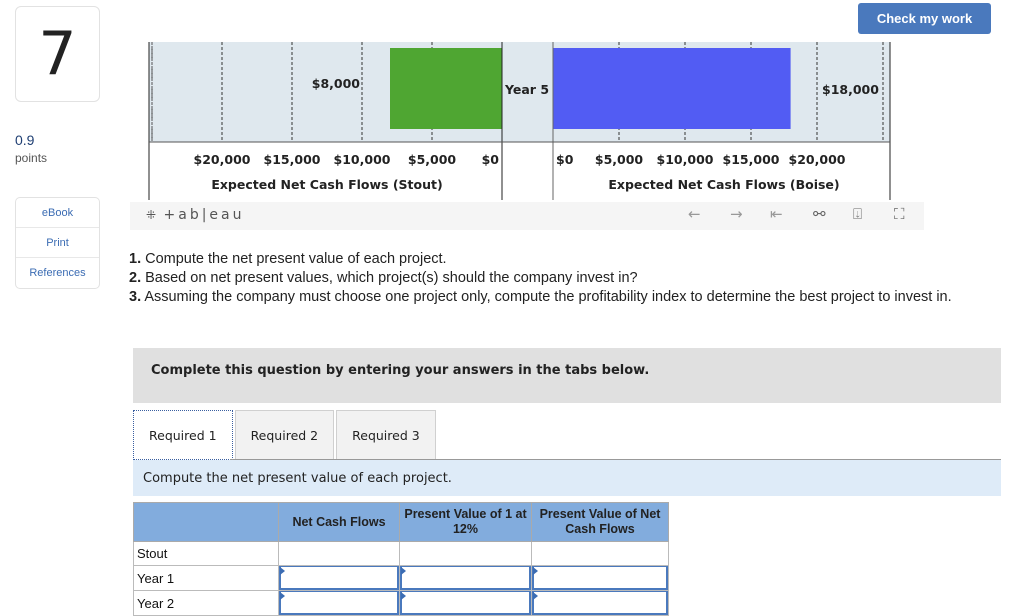  I want to click on boise-tick-label: $10,000, so click(685, 159).